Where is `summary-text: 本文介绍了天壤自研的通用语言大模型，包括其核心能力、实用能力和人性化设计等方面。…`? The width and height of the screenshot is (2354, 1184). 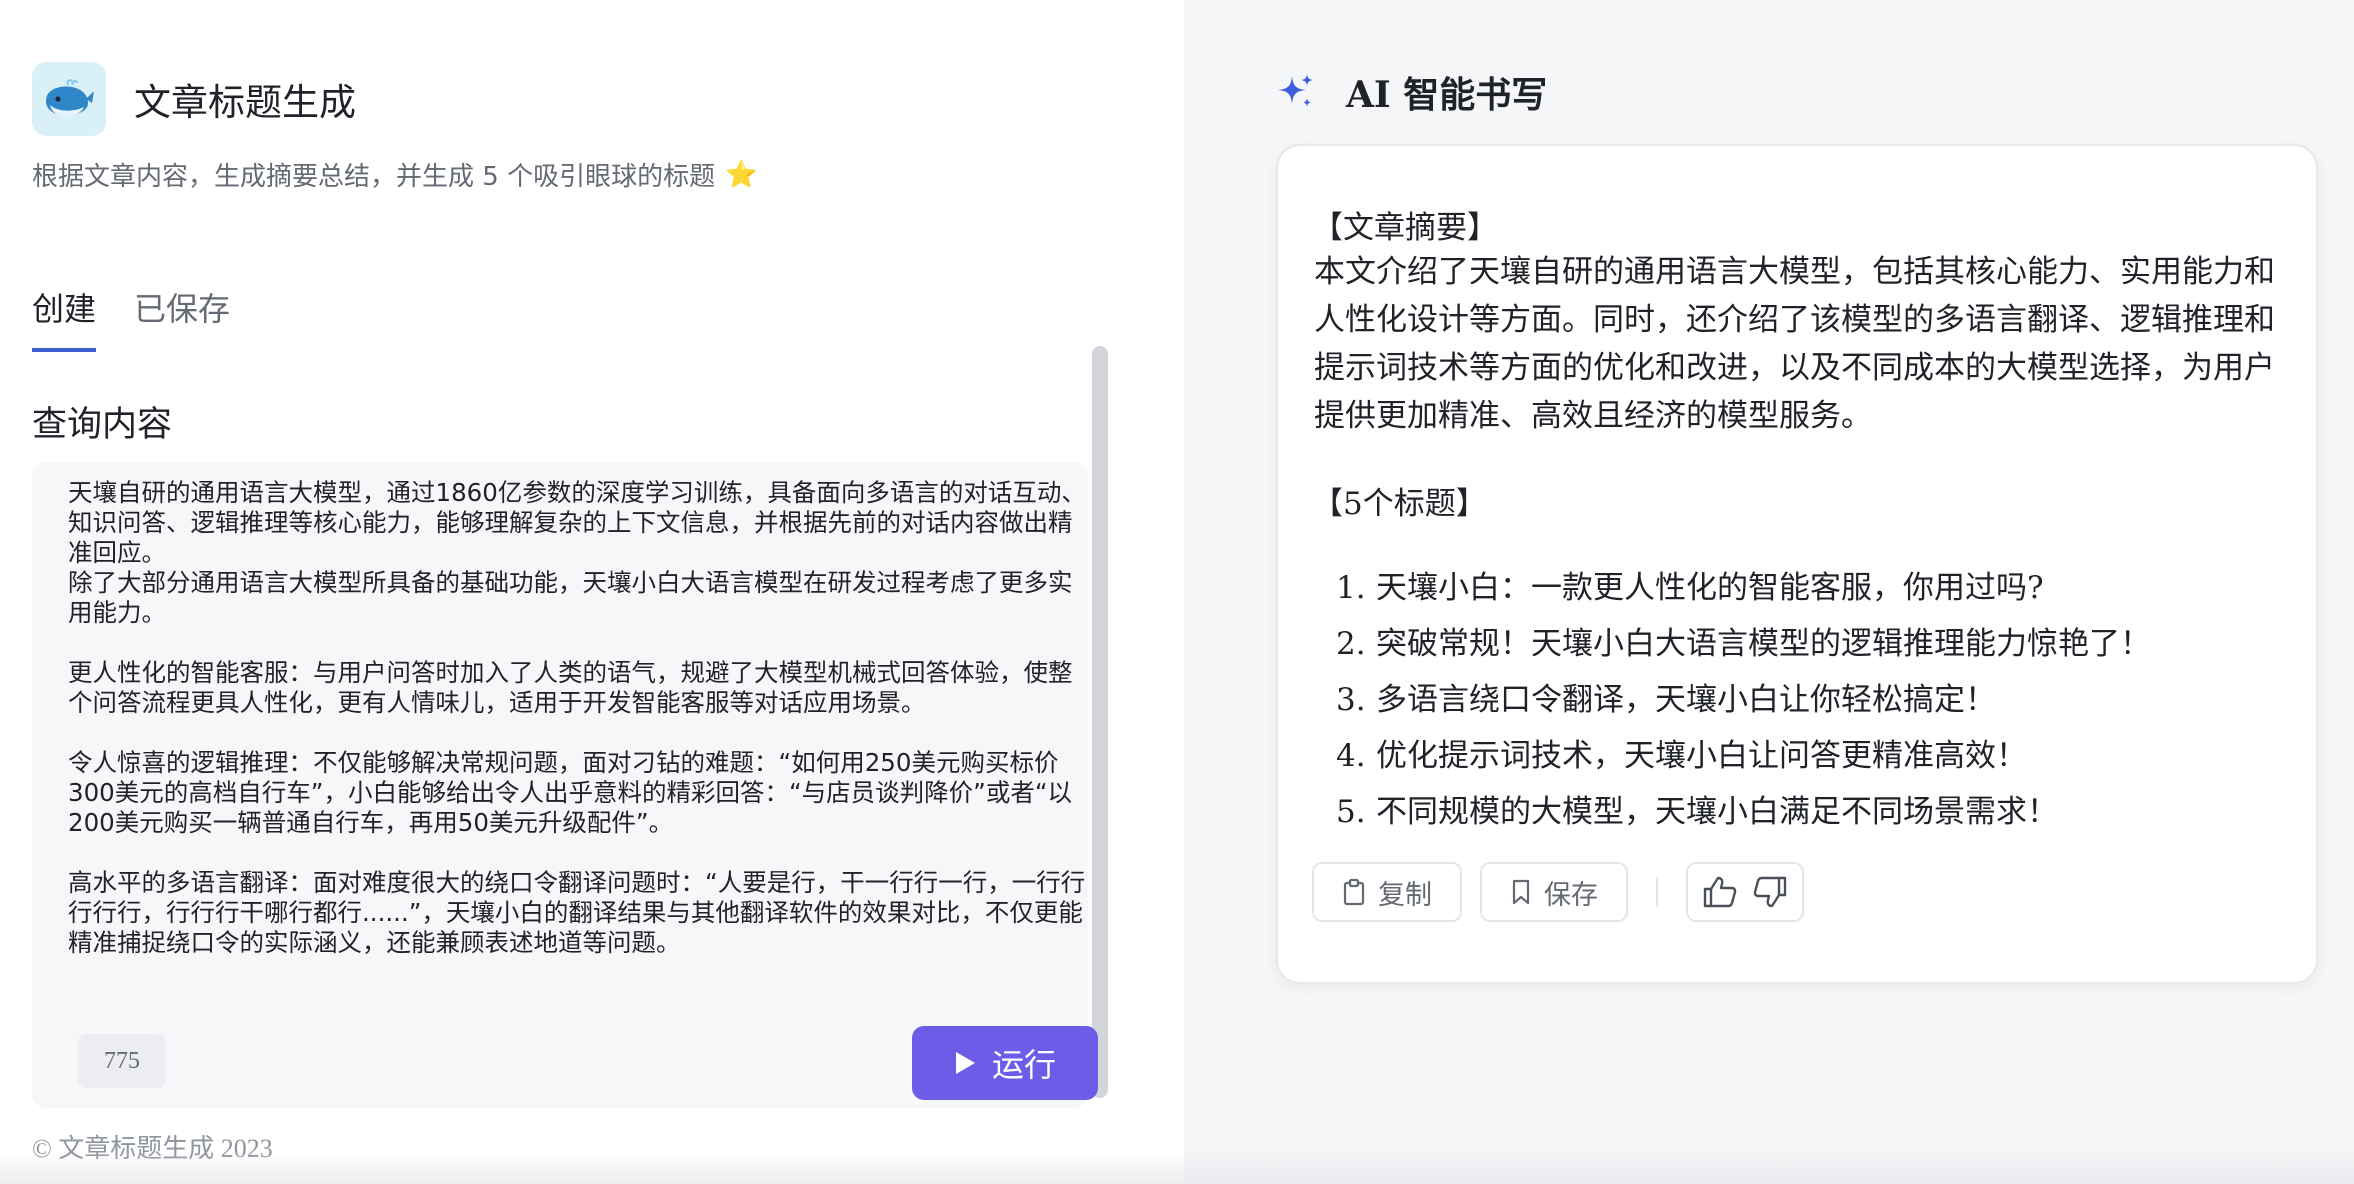 summary-text: 本文介绍了天壤自研的通用语言大模型，包括其核心能力、实用能力和人性化设计等方面。… is located at coordinates (1794, 344).